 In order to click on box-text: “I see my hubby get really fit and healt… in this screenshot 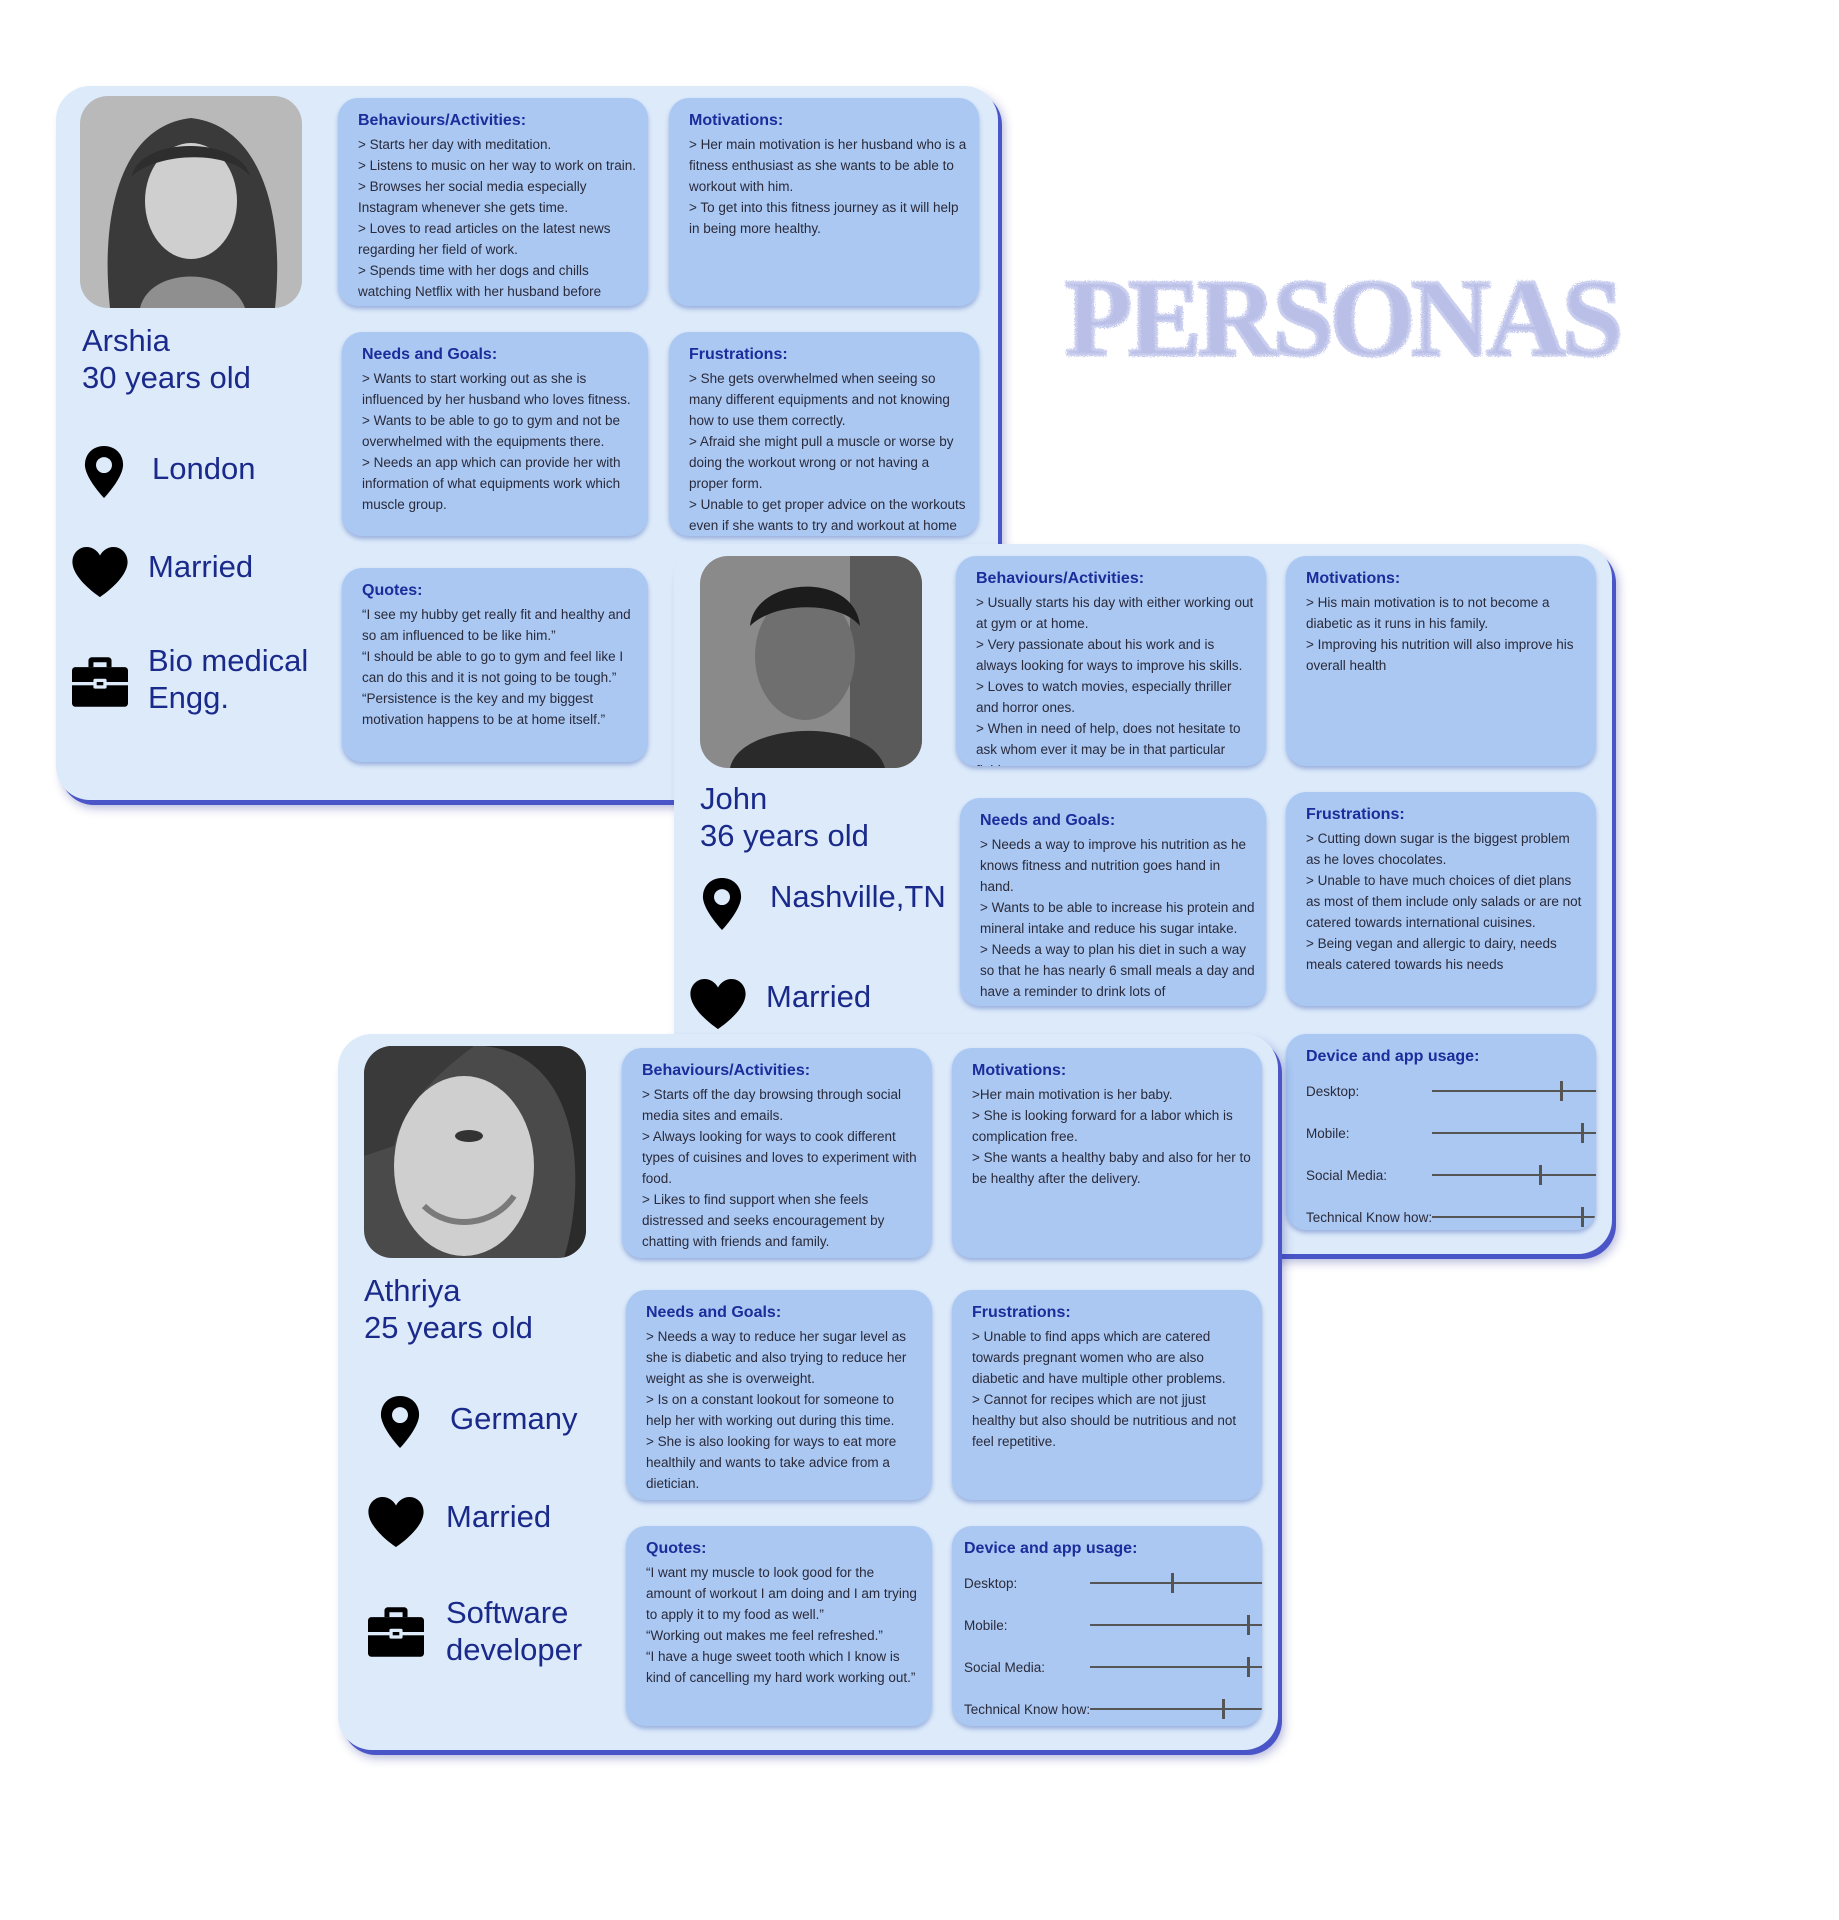, I will do `click(496, 667)`.